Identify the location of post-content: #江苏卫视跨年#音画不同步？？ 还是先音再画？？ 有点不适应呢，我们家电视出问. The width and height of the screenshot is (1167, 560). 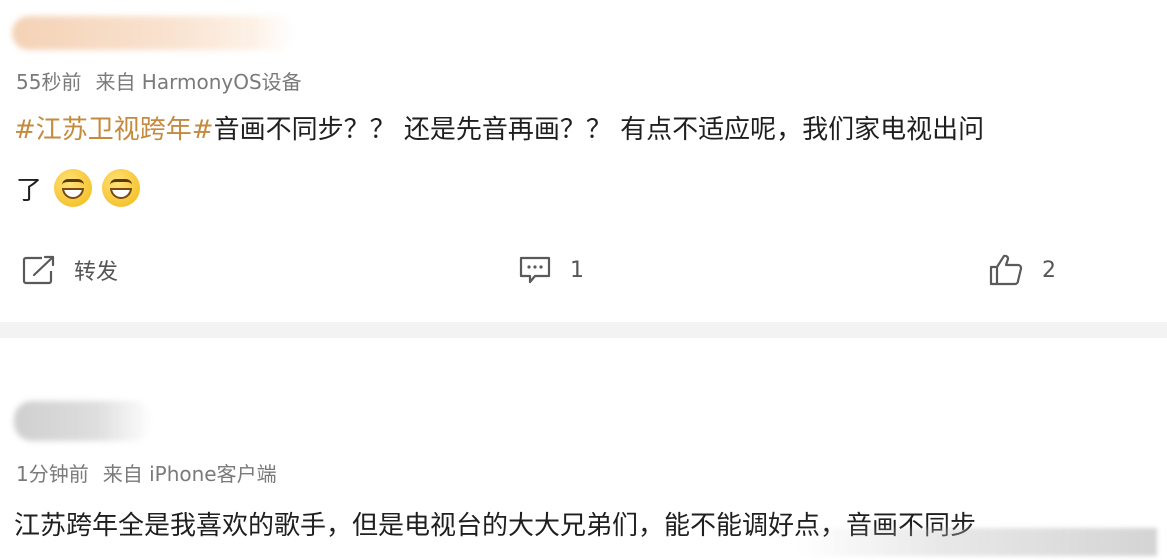
(590, 130).